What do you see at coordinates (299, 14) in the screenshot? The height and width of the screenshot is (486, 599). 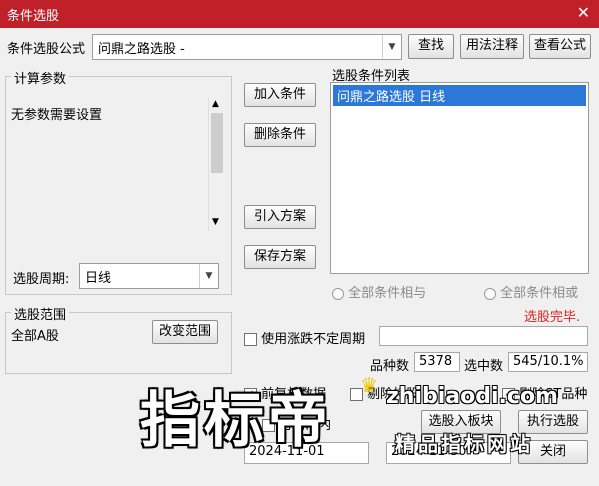 I see `title-bar: 条件选股 ✕` at bounding box center [299, 14].